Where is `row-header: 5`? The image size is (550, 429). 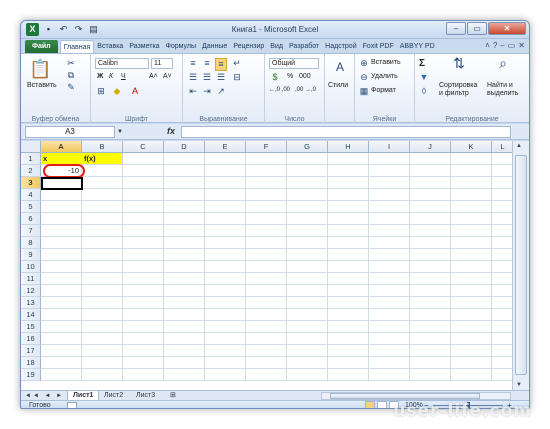 row-header: 5 is located at coordinates (31, 207).